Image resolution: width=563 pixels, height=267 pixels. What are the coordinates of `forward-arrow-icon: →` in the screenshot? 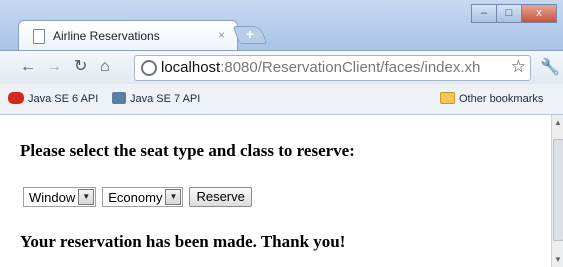 It's located at (54, 67).